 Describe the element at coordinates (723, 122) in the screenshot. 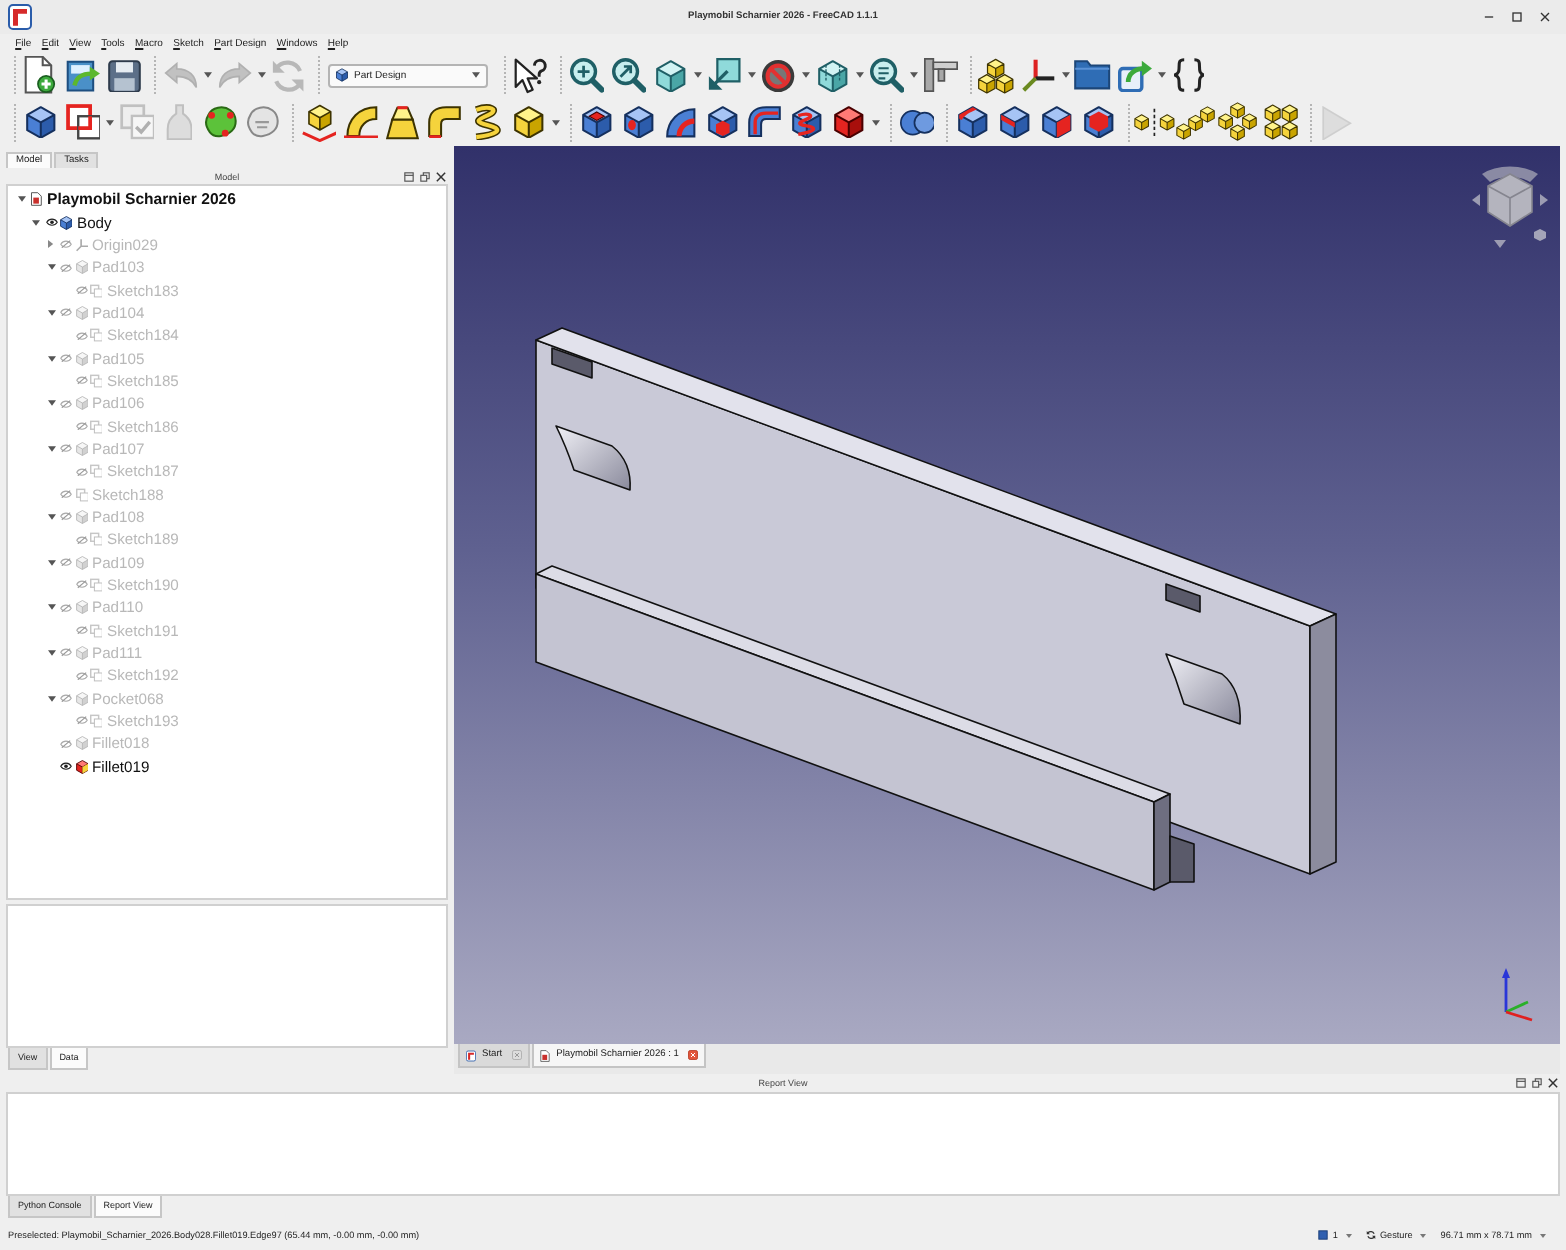

I see `block-cutout-icon` at that location.